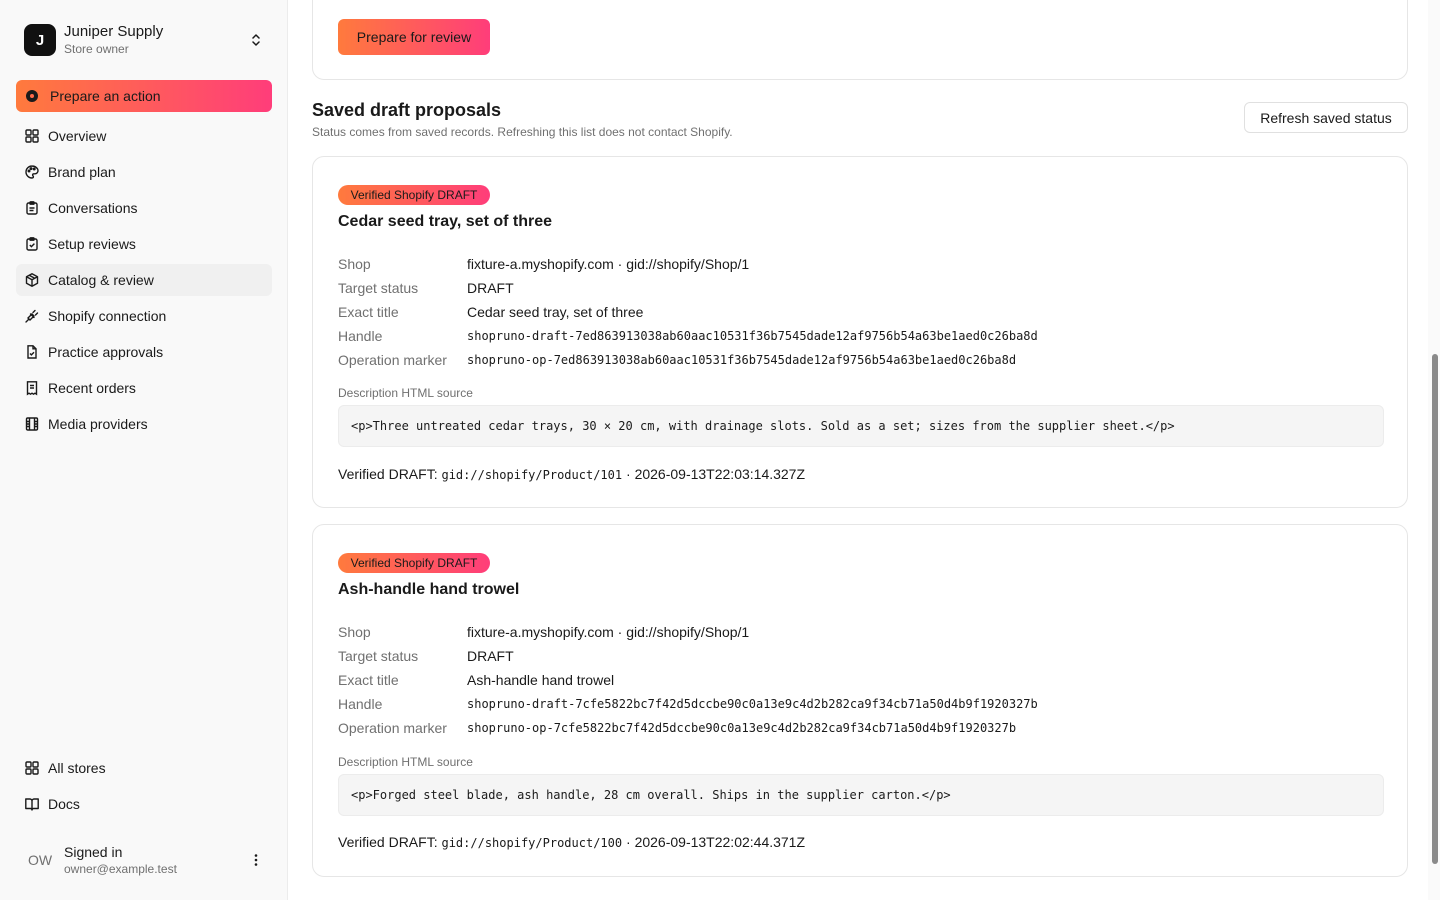 The height and width of the screenshot is (900, 1440). I want to click on nav-item-overview: Overview, so click(144, 136).